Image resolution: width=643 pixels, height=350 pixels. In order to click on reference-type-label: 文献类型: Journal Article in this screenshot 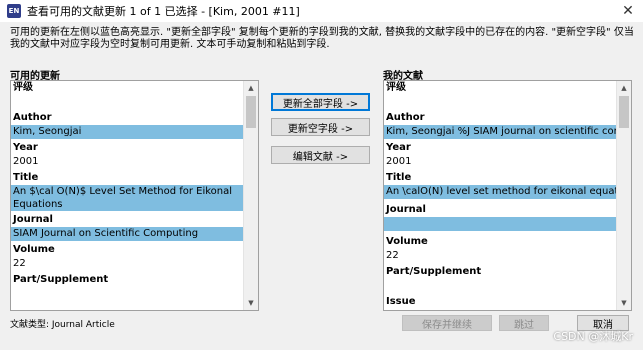, I will do `click(62, 325)`.